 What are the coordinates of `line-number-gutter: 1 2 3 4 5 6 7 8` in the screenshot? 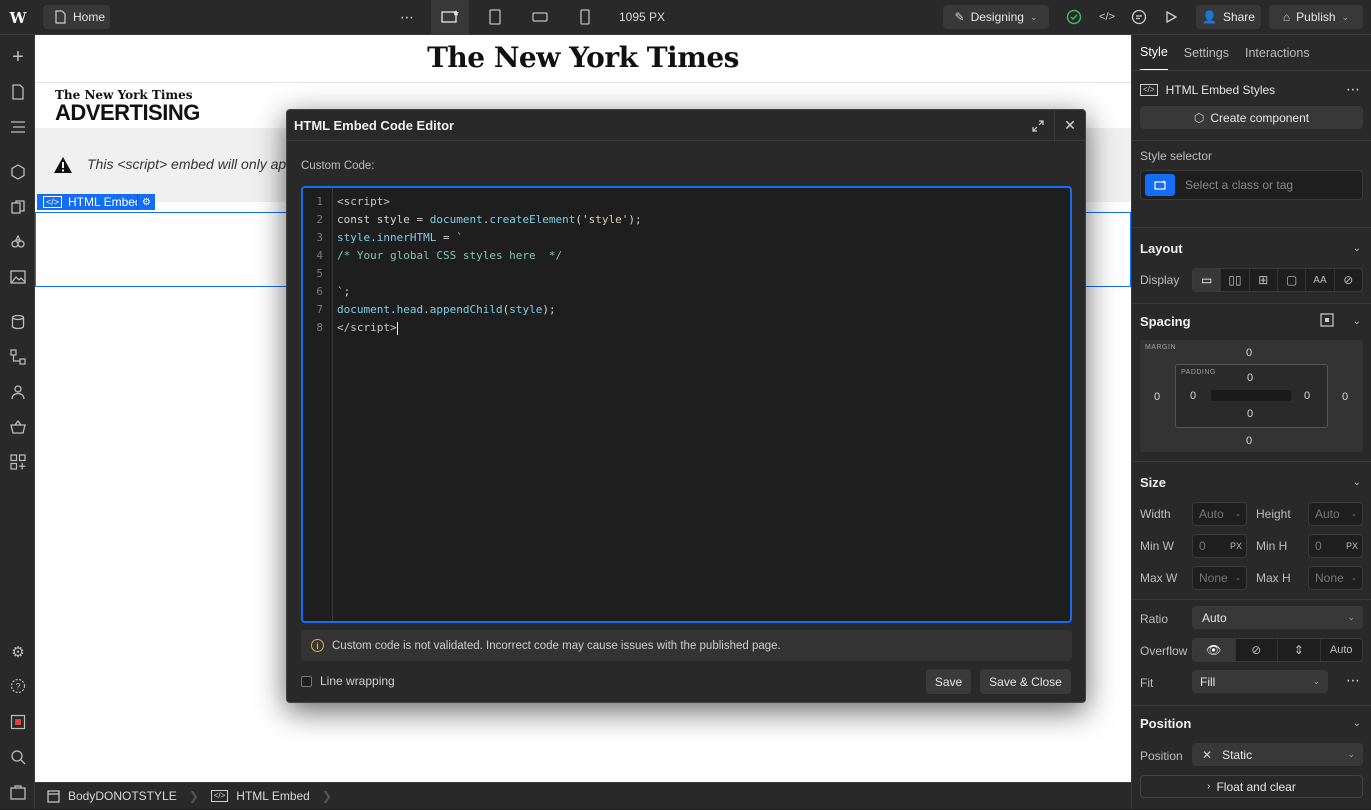 It's located at (318, 404).